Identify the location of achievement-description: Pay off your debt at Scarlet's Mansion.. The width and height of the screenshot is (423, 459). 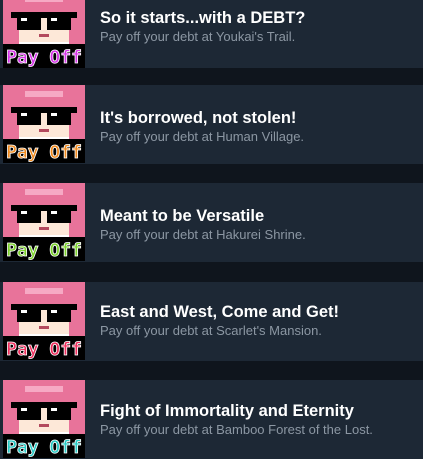
(211, 330).